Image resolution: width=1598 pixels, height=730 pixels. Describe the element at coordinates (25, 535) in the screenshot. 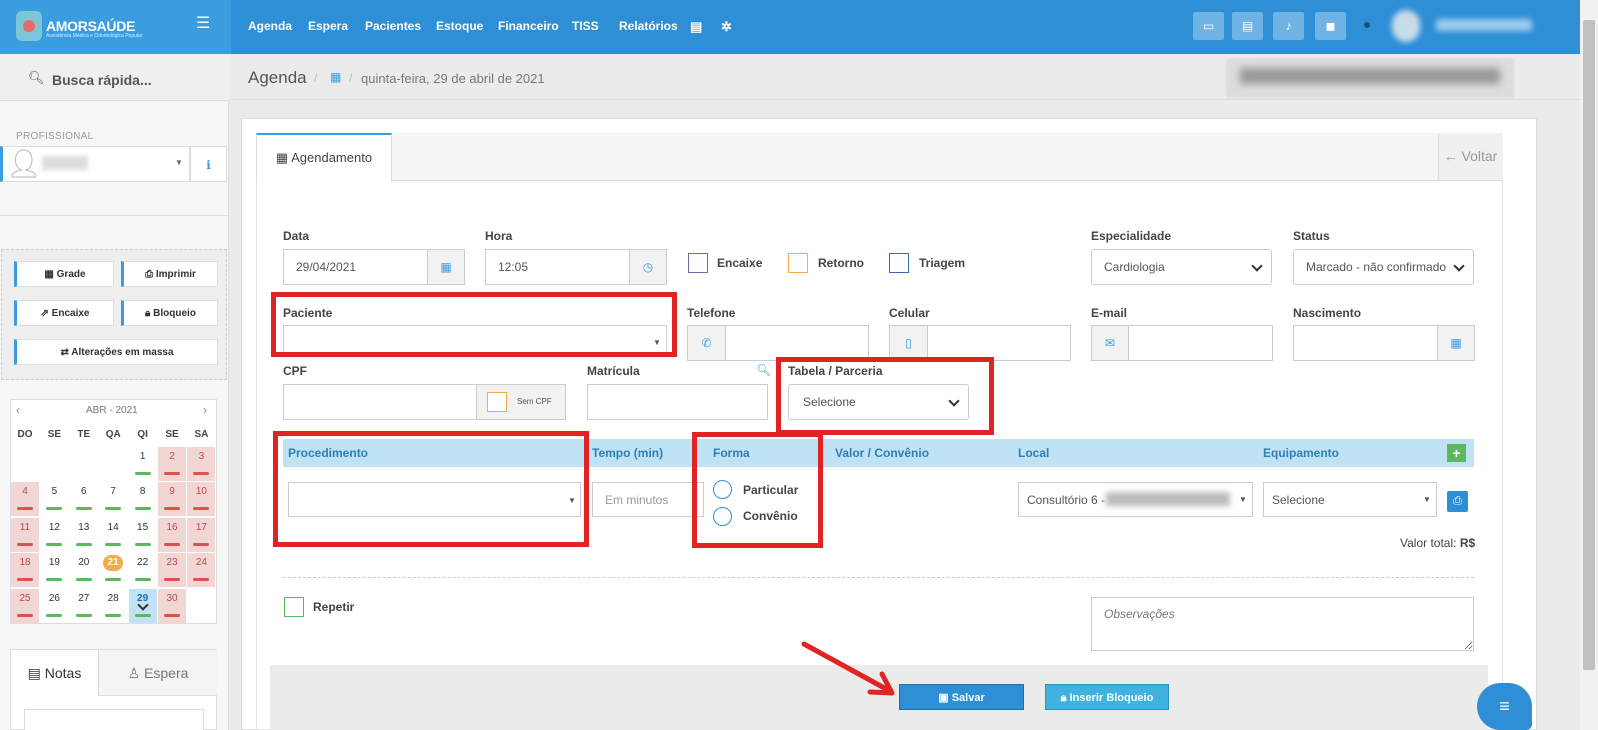

I see `calendar-day: 11` at that location.